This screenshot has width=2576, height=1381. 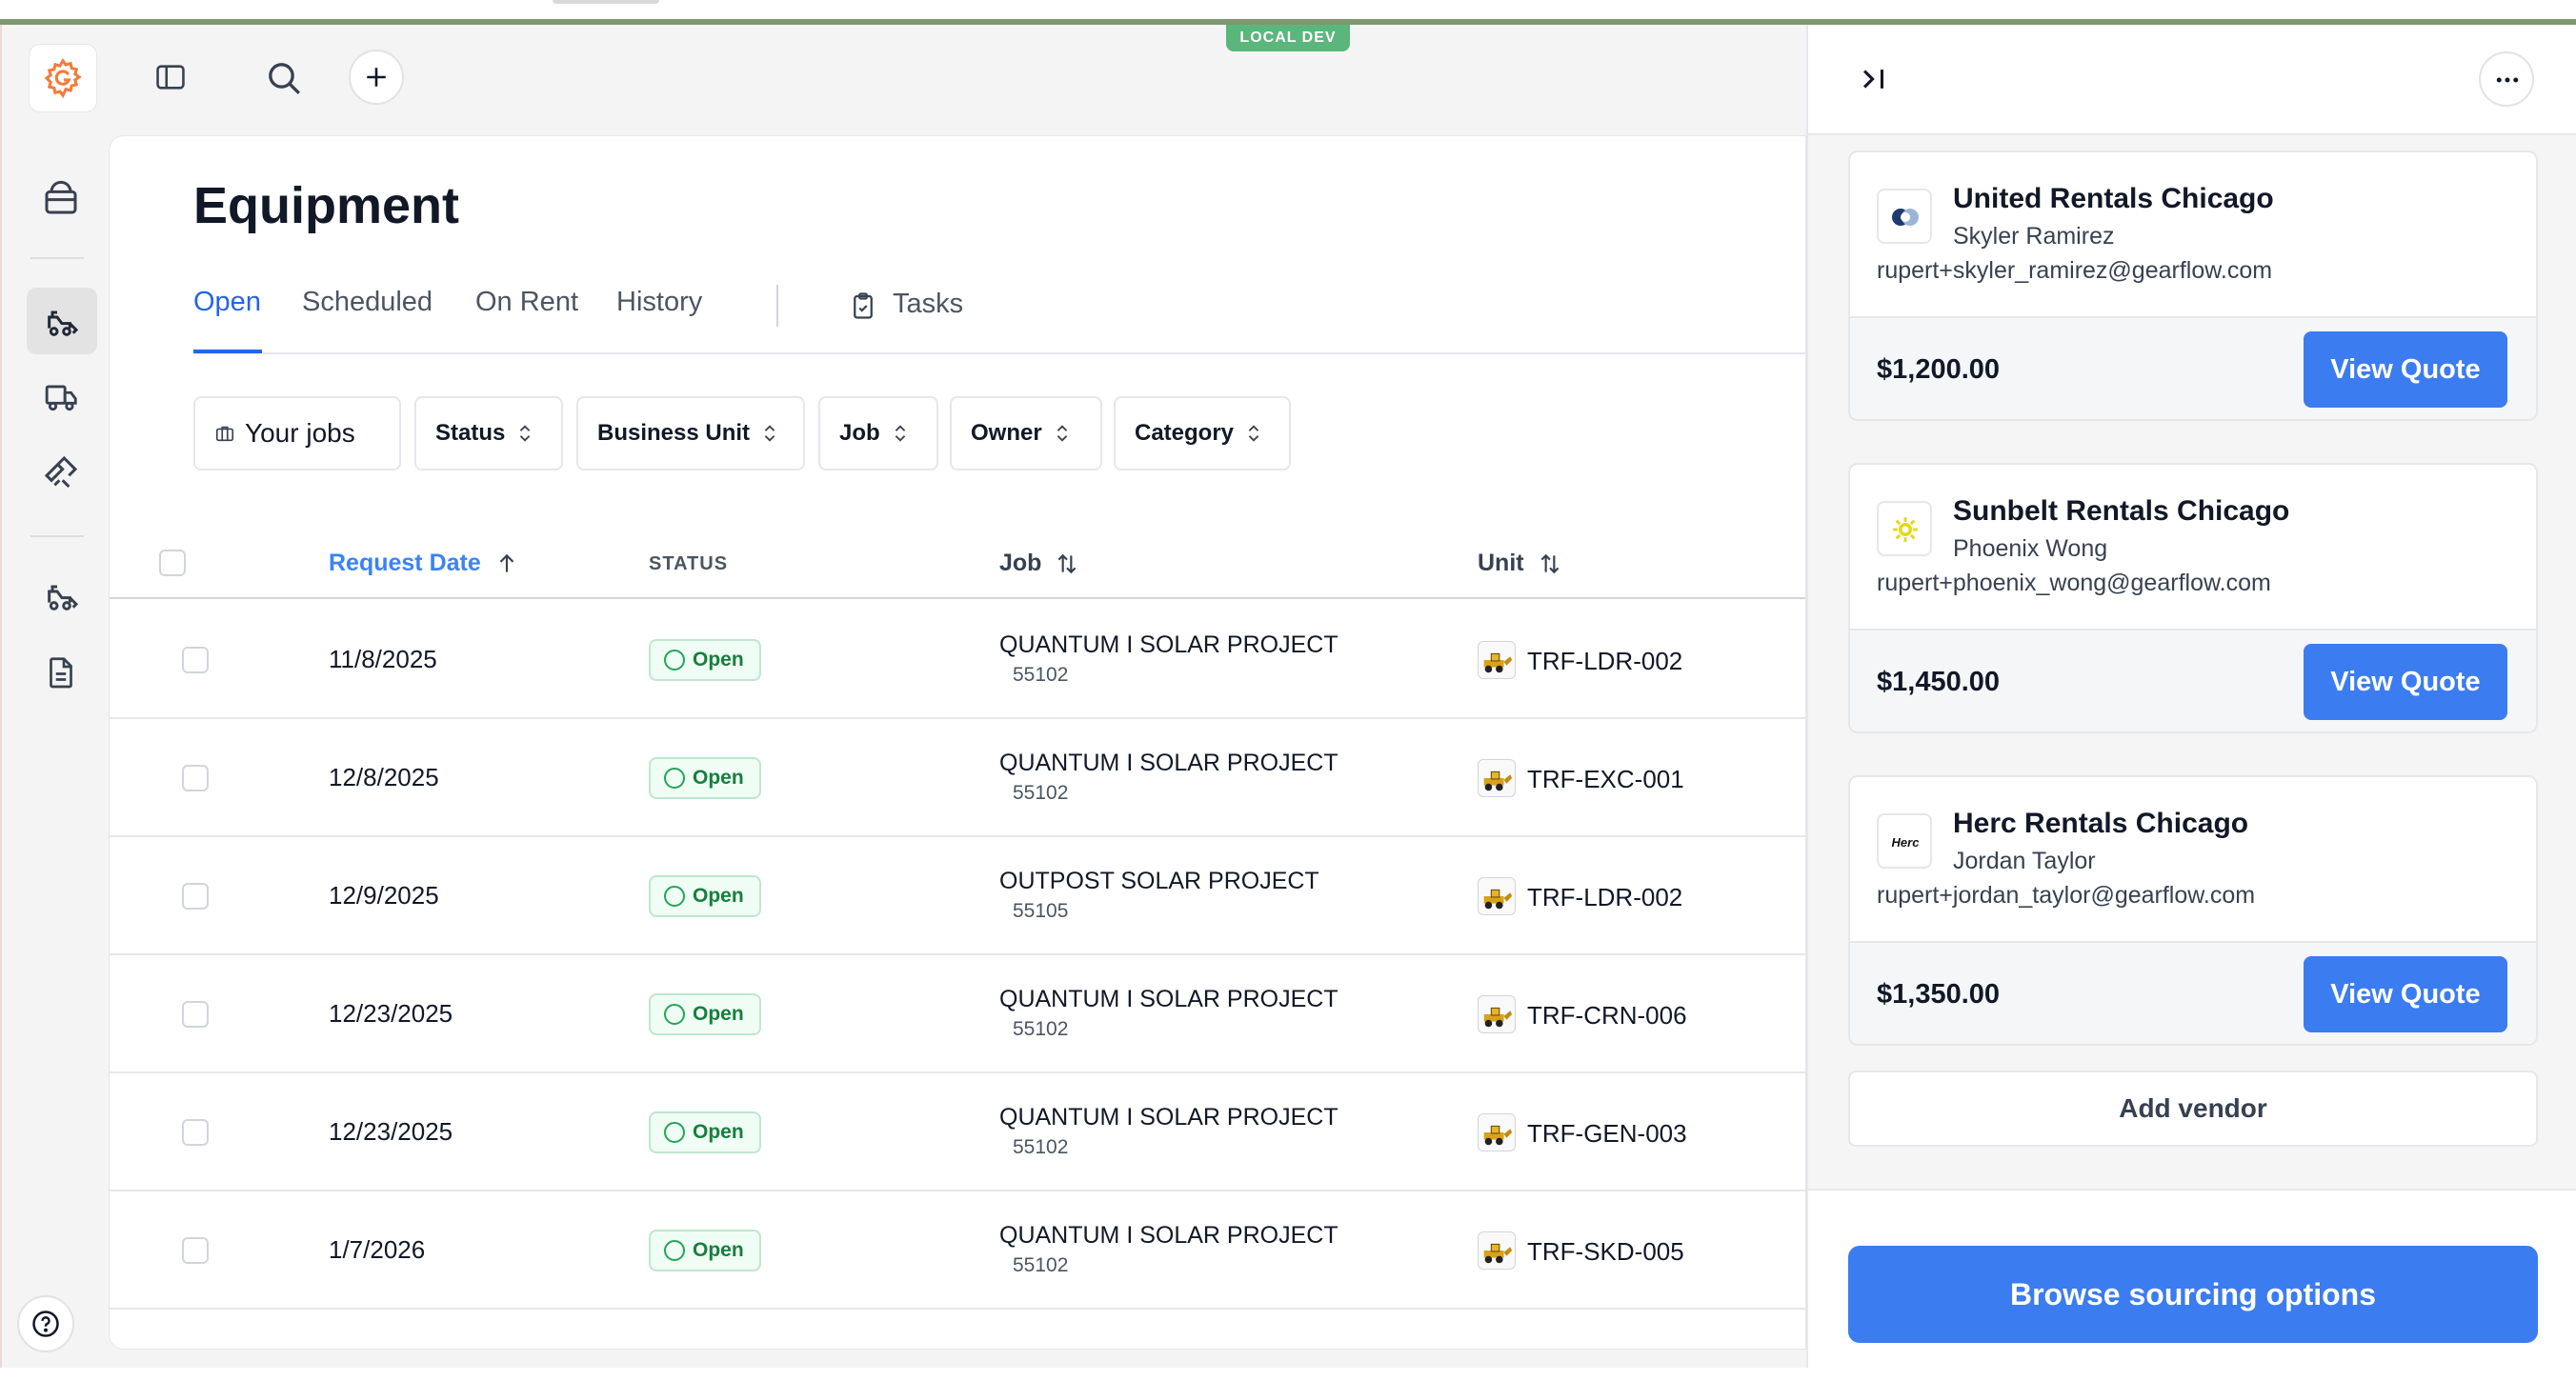 What do you see at coordinates (424, 563) in the screenshot?
I see `column-request-date: Request Date` at bounding box center [424, 563].